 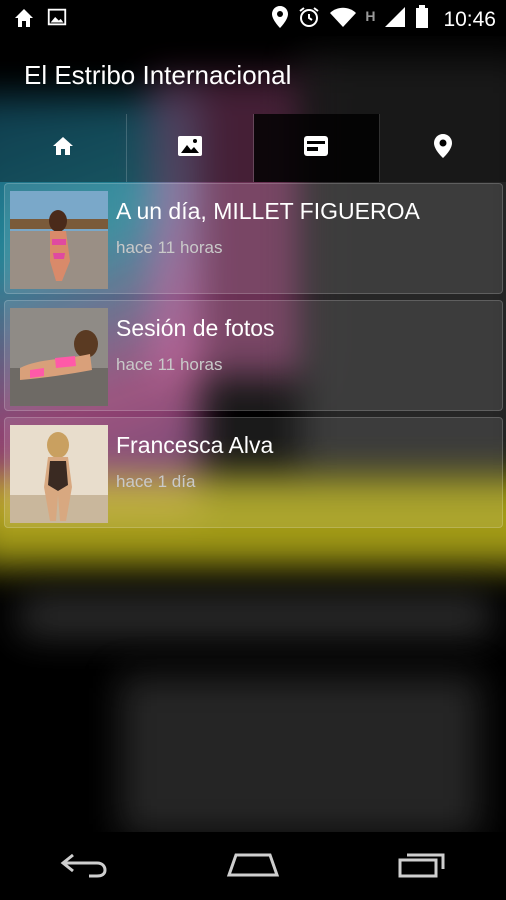 What do you see at coordinates (469, 19) in the screenshot?
I see `clock: 10:46` at bounding box center [469, 19].